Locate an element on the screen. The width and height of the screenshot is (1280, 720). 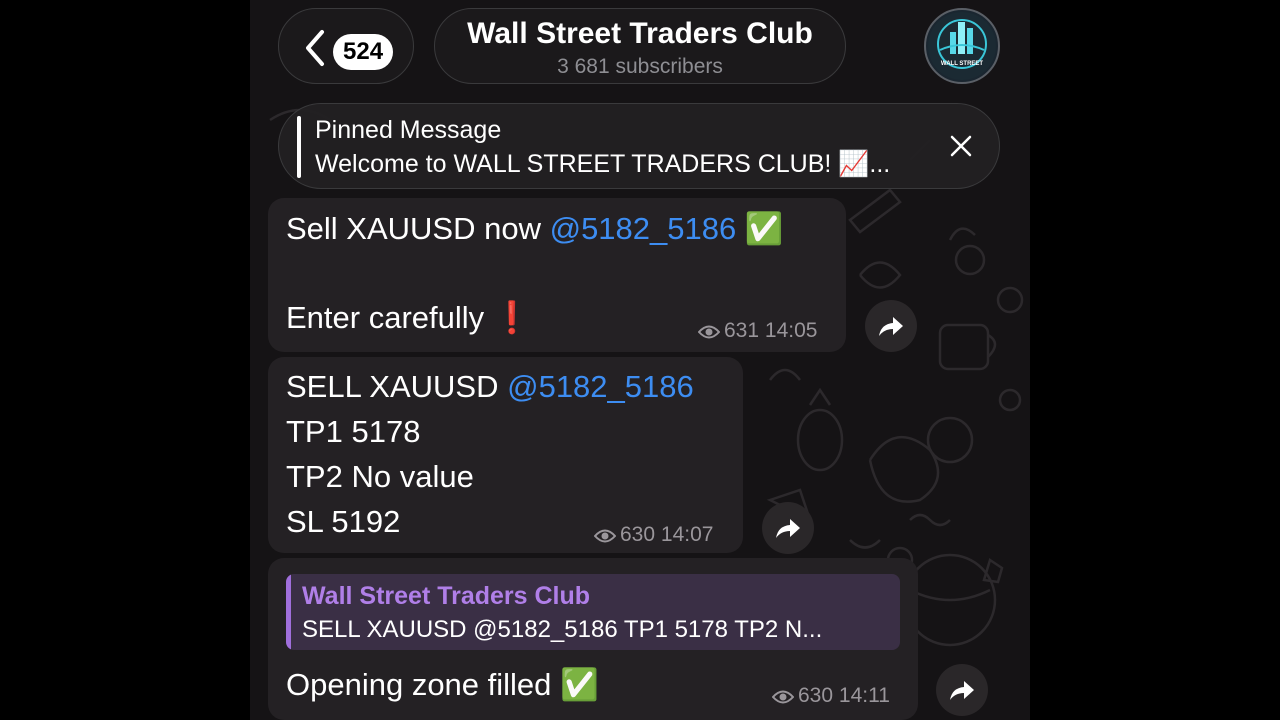
message-text-prefix: SELL XAUUSD is located at coordinates (397, 386).